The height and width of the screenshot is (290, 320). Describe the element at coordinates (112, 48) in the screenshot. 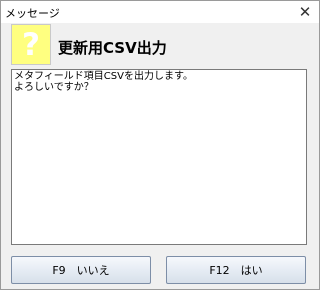

I see `dialog-title: 更新用CSV出力` at that location.